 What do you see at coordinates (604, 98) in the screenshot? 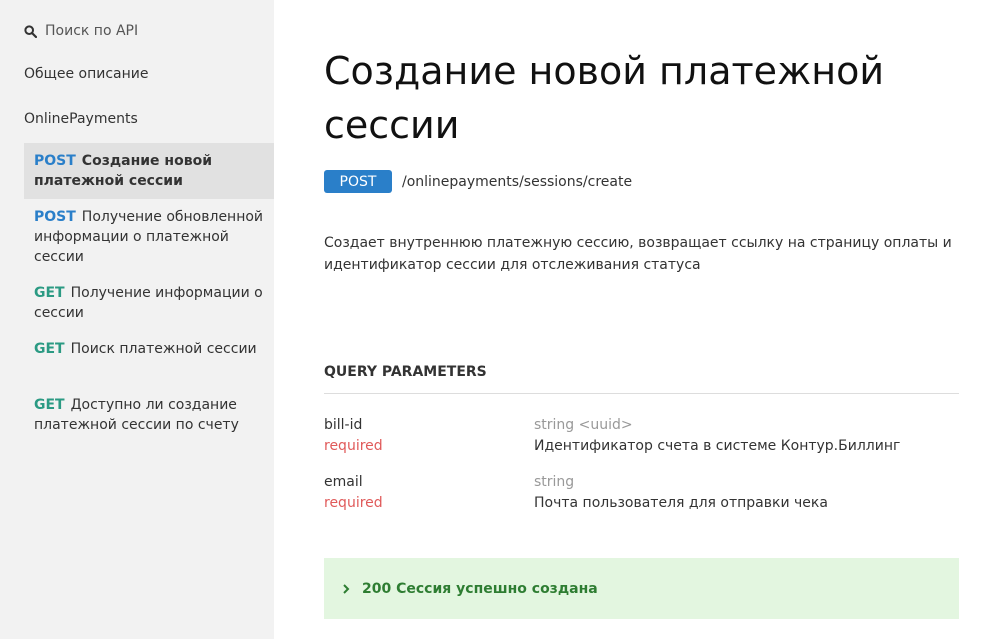
I see `page-title: Создание новой платежной сессии` at bounding box center [604, 98].